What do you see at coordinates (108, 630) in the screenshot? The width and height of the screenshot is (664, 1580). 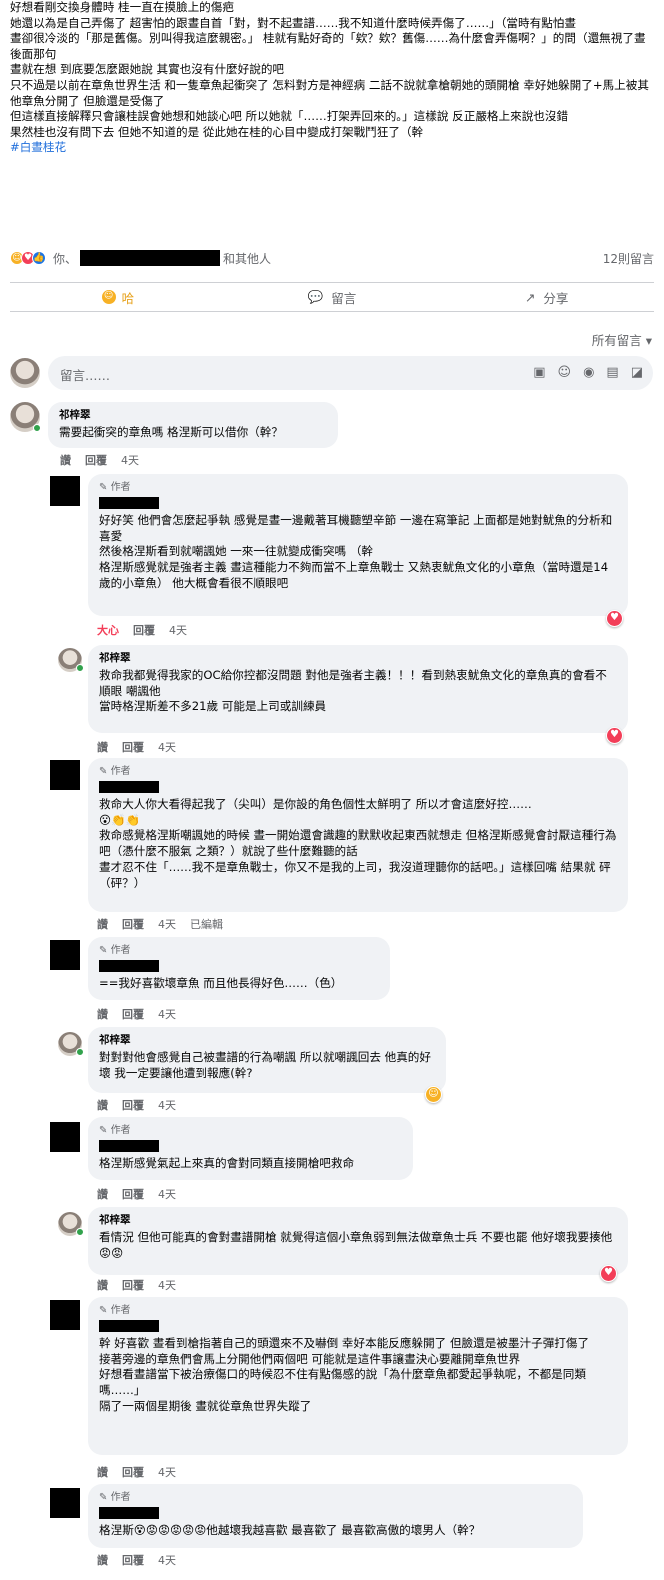 I see `love-link: 大心` at bounding box center [108, 630].